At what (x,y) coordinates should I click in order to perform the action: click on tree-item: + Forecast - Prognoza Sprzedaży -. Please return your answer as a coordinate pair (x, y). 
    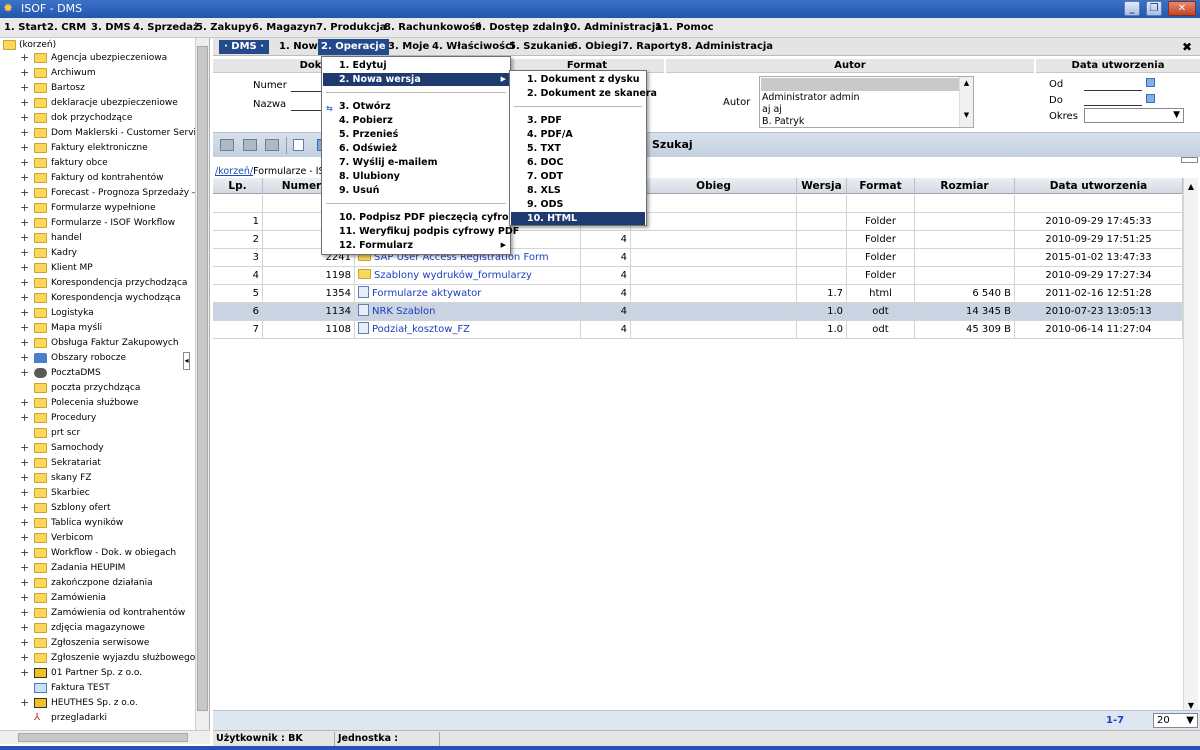
    Looking at the image, I should click on (97, 193).